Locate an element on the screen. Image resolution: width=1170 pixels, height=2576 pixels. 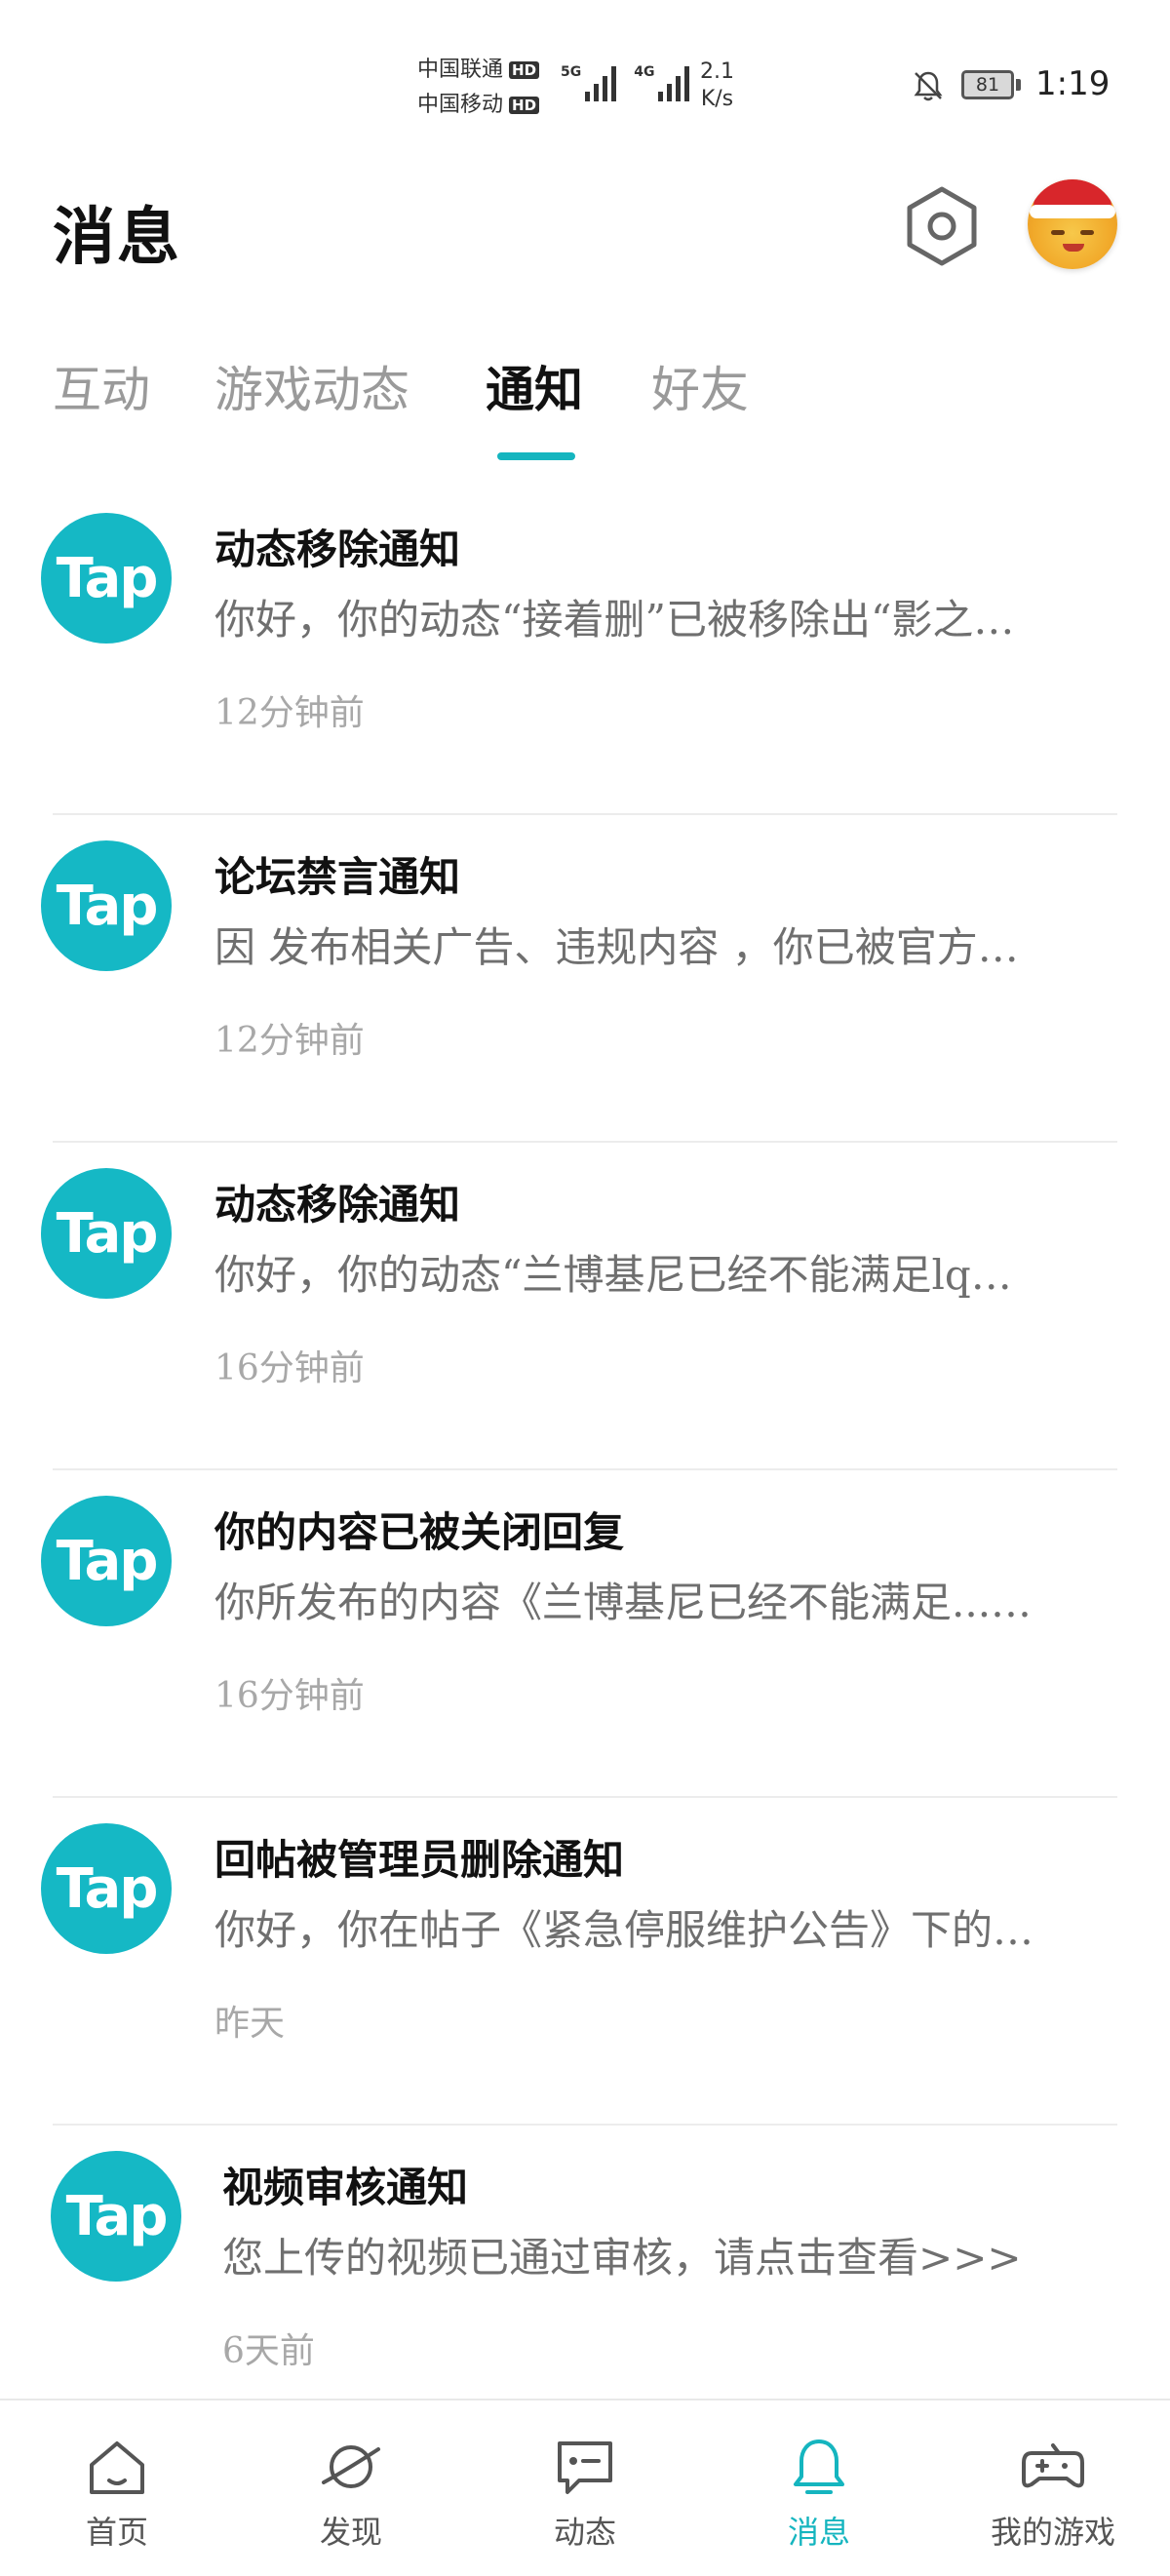
notification-title: 论坛禁言通知 is located at coordinates (337, 877).